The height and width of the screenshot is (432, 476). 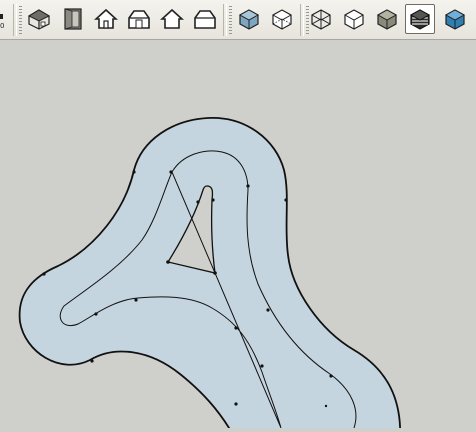 I want to click on wireframe-style-button, so click(x=321, y=19).